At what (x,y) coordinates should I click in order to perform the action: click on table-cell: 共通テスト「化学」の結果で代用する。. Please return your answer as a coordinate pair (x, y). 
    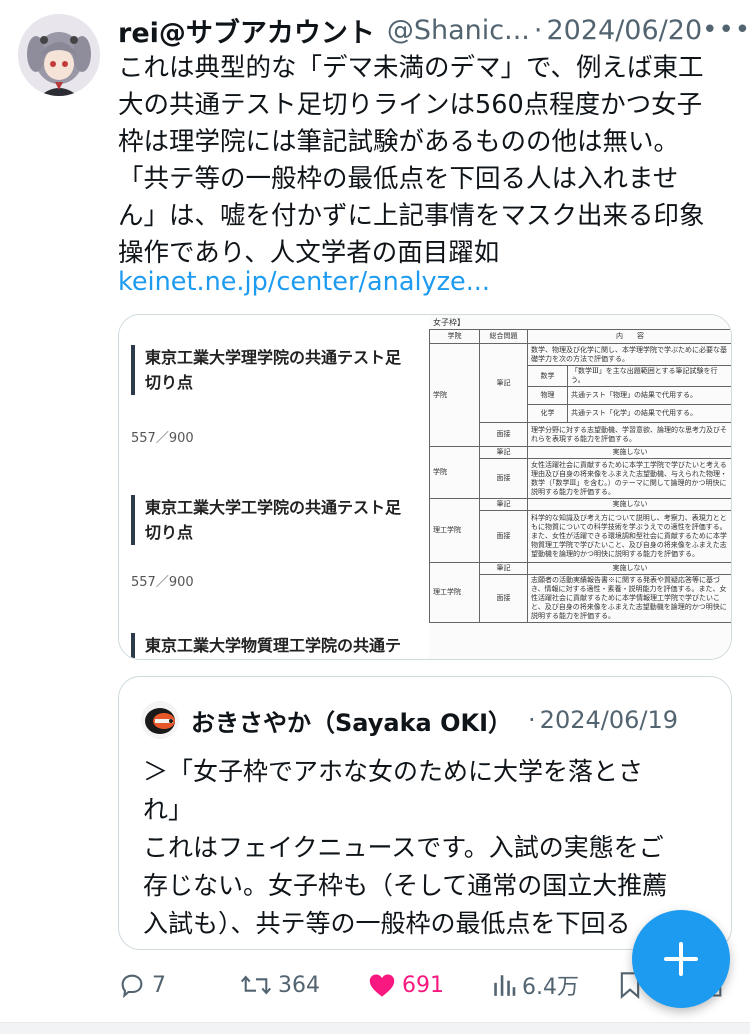
    Looking at the image, I should click on (649, 413).